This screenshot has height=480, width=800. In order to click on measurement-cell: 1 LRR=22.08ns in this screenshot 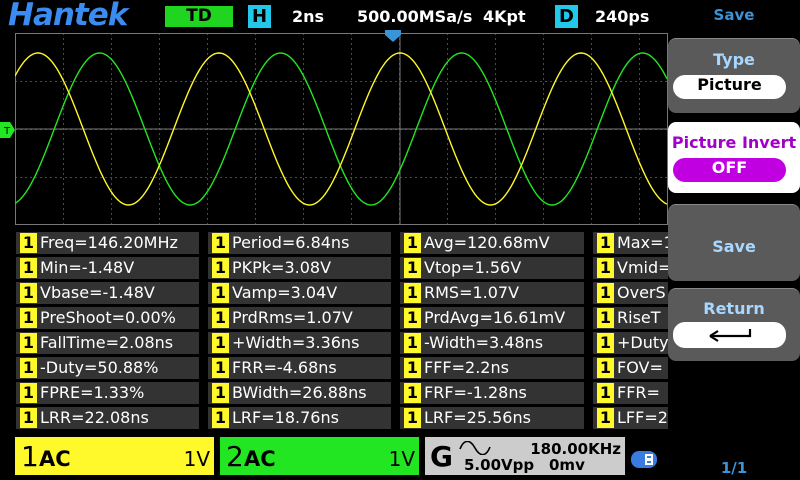, I will do `click(107, 418)`.